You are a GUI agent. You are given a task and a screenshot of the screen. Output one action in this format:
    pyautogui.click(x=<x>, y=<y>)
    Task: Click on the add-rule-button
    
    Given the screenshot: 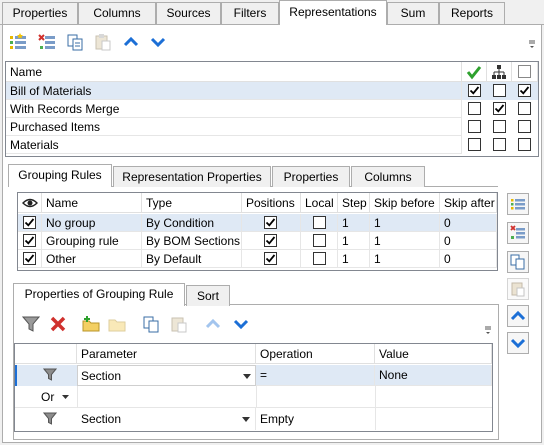 What is the action you would take?
    pyautogui.click(x=518, y=204)
    